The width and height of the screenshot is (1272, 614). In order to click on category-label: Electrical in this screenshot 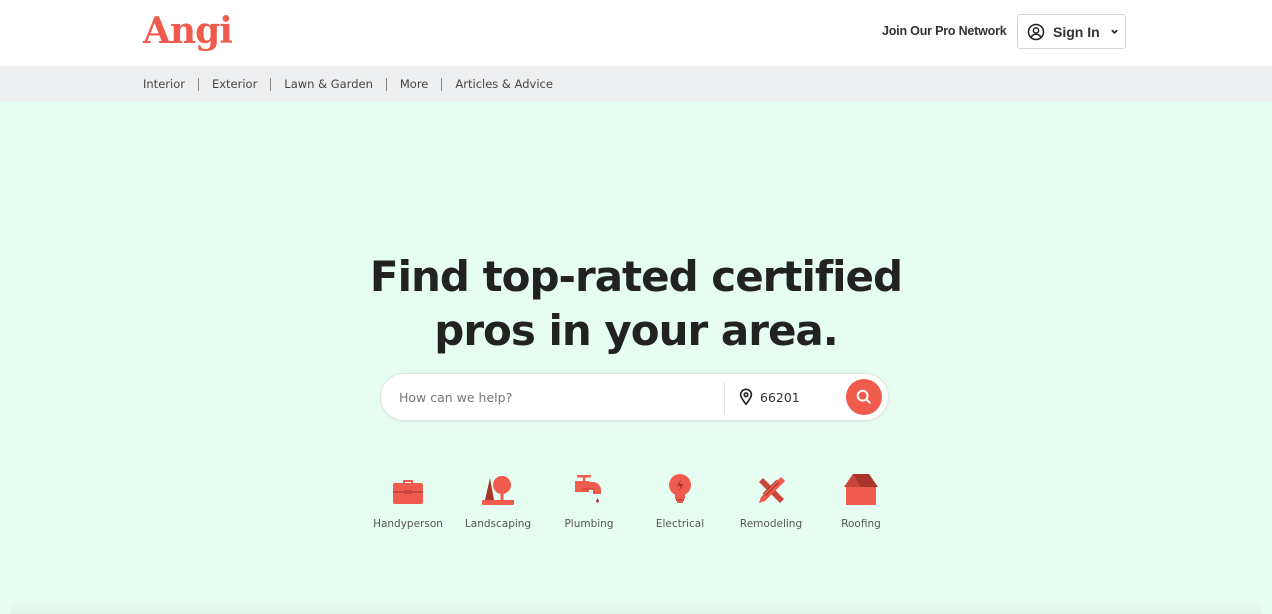, I will do `click(680, 524)`.